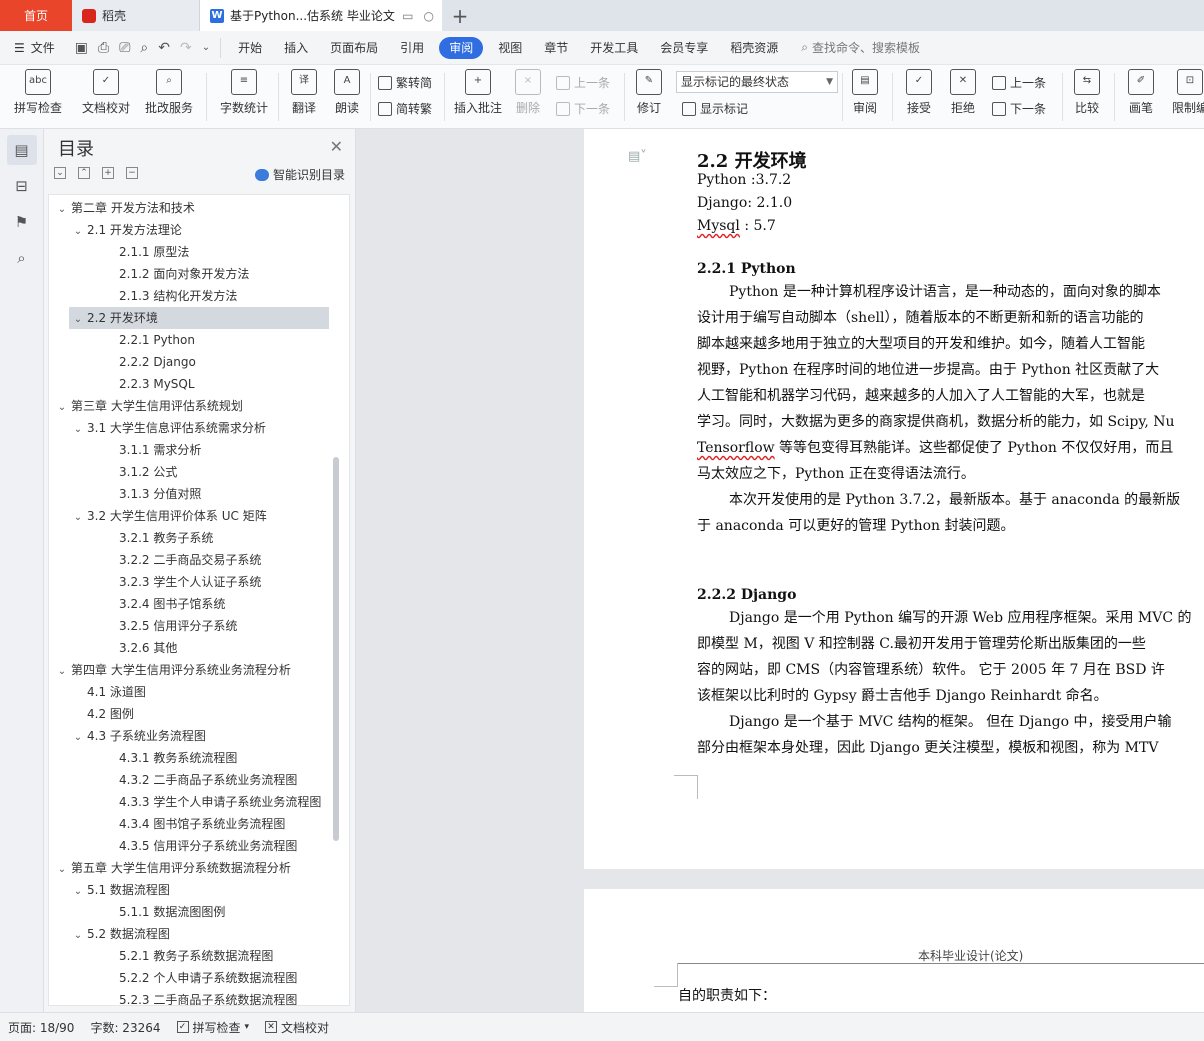 The height and width of the screenshot is (1041, 1204). Describe the element at coordinates (152, 450) in the screenshot. I see `toc-item: 3.1.1 需求分析` at that location.